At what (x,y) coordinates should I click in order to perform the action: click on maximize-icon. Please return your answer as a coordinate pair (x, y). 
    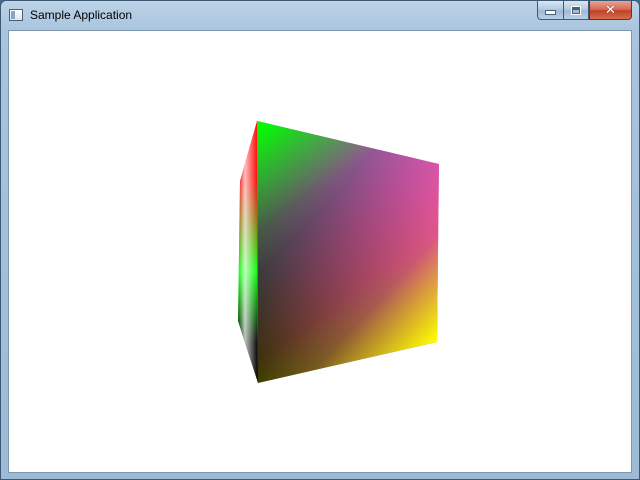
    Looking at the image, I should click on (576, 10).